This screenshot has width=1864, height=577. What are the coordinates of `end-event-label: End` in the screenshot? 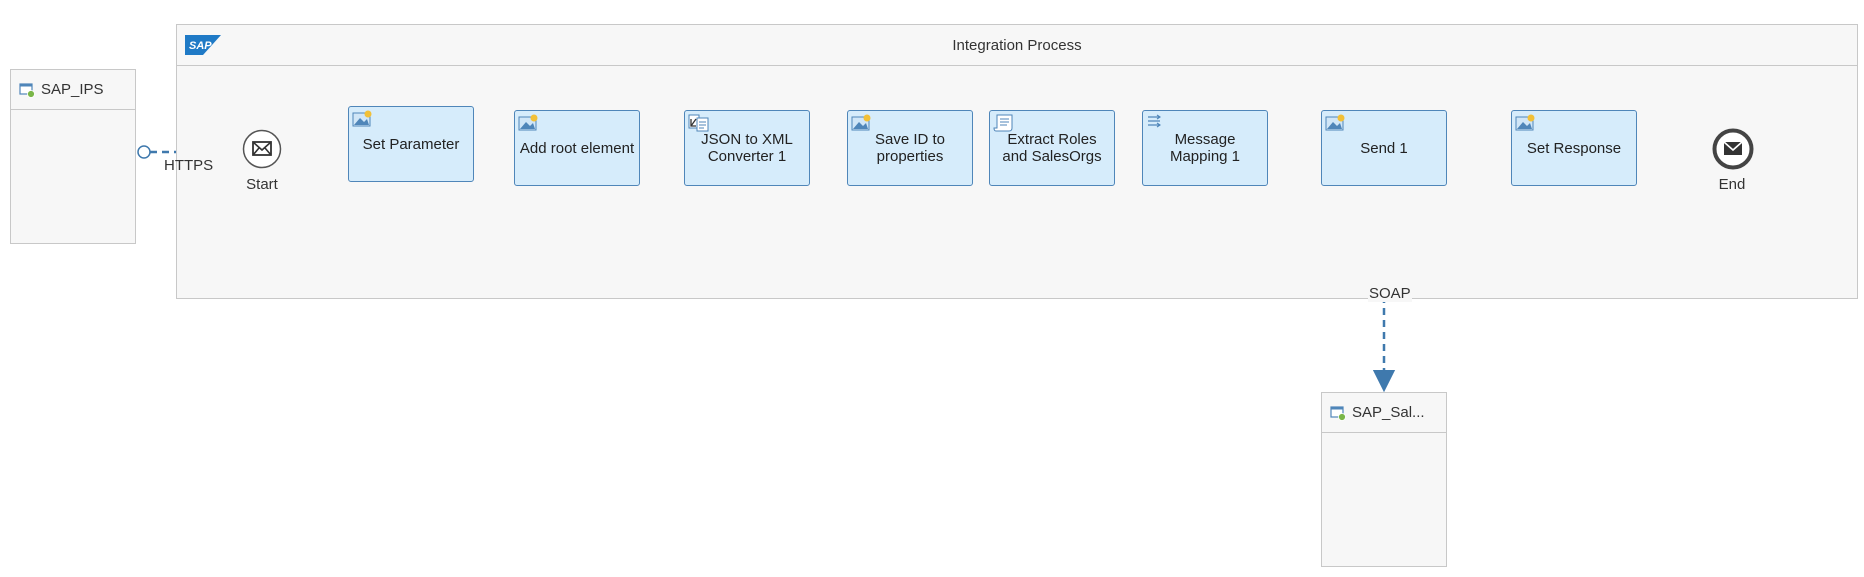 It's located at (1732, 184).